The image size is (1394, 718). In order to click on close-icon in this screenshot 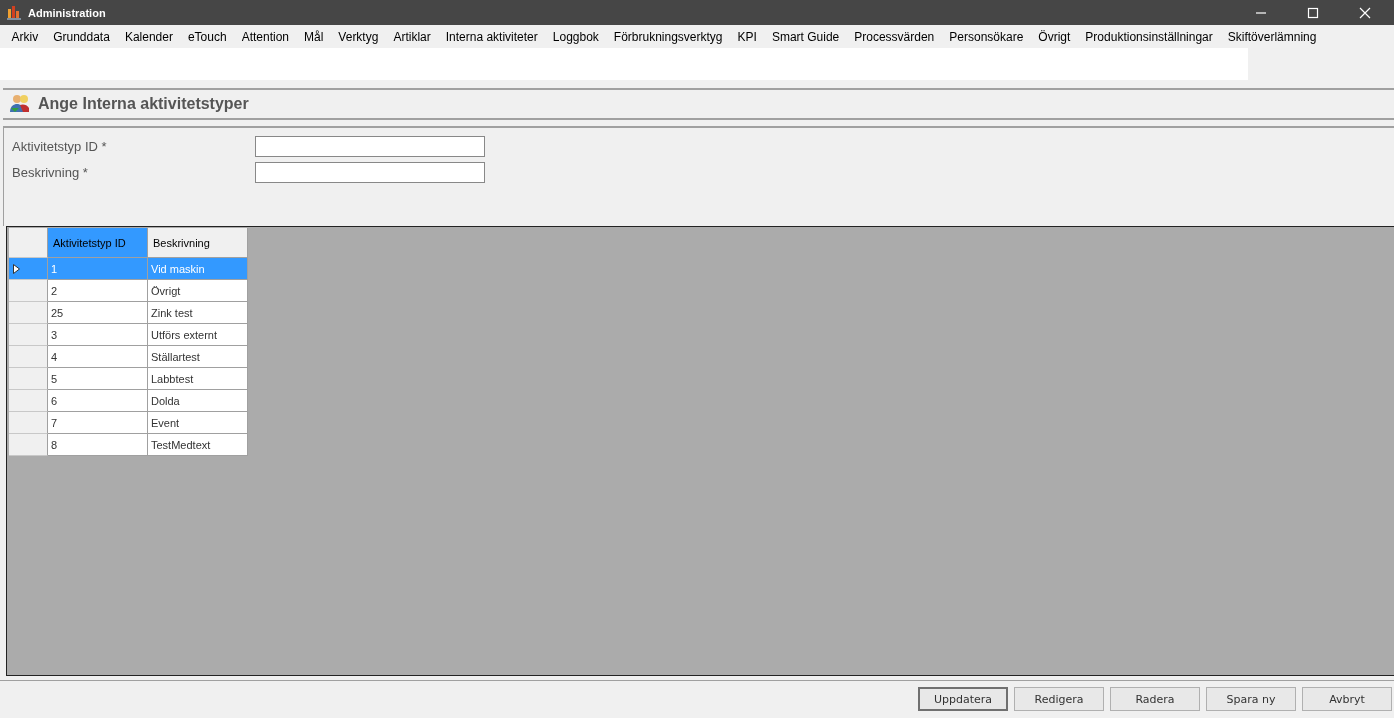, I will do `click(1365, 12)`.